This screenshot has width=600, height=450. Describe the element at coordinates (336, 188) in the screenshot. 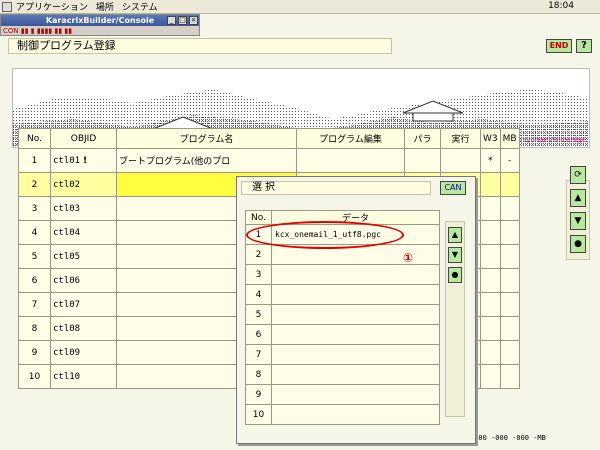

I see `dialog-title: 選択` at that location.